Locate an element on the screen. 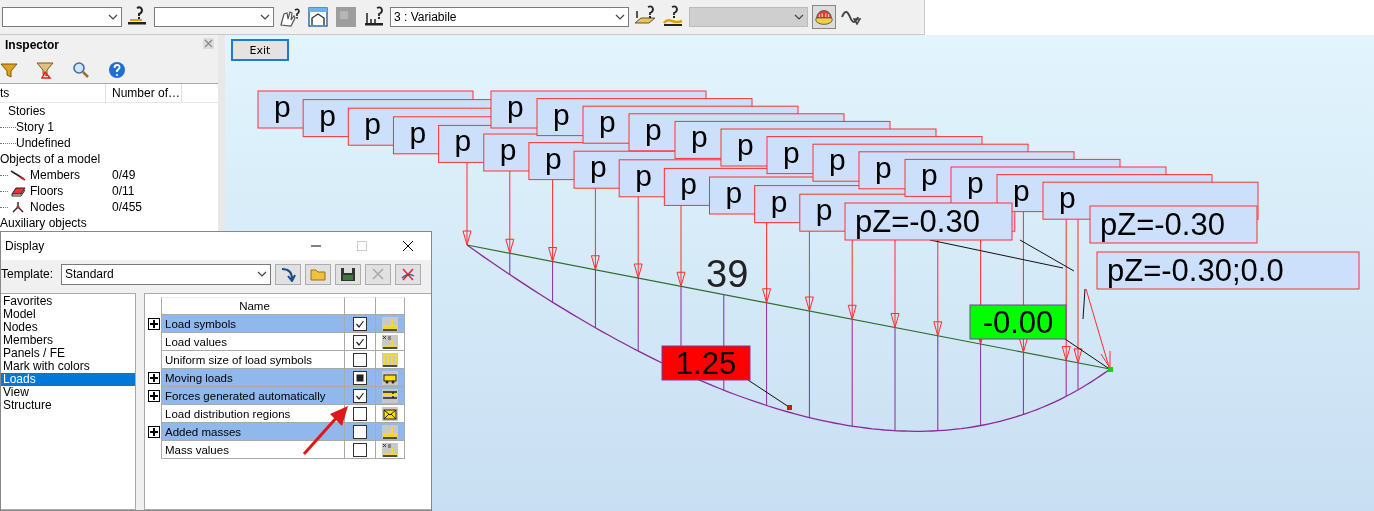 The width and height of the screenshot is (1374, 511). category-item: Panels / FE is located at coordinates (68, 353).